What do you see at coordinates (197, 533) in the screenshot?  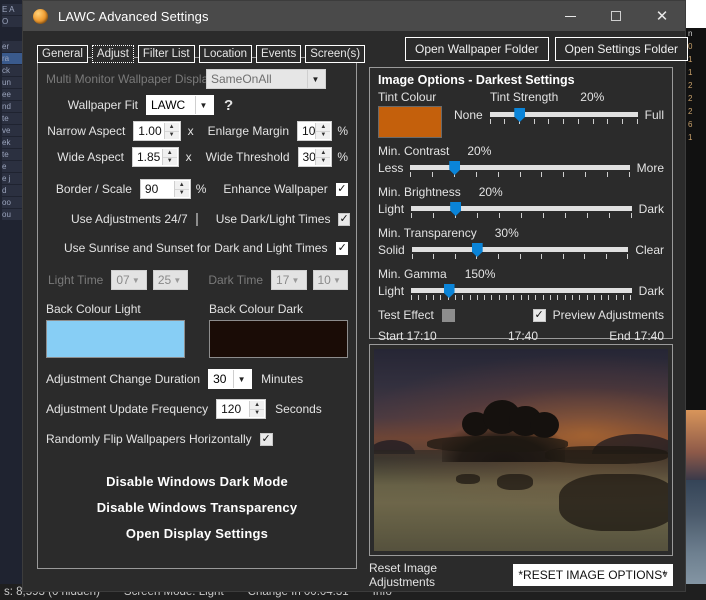 I see `action-open-display-settings: Open Display Settings` at bounding box center [197, 533].